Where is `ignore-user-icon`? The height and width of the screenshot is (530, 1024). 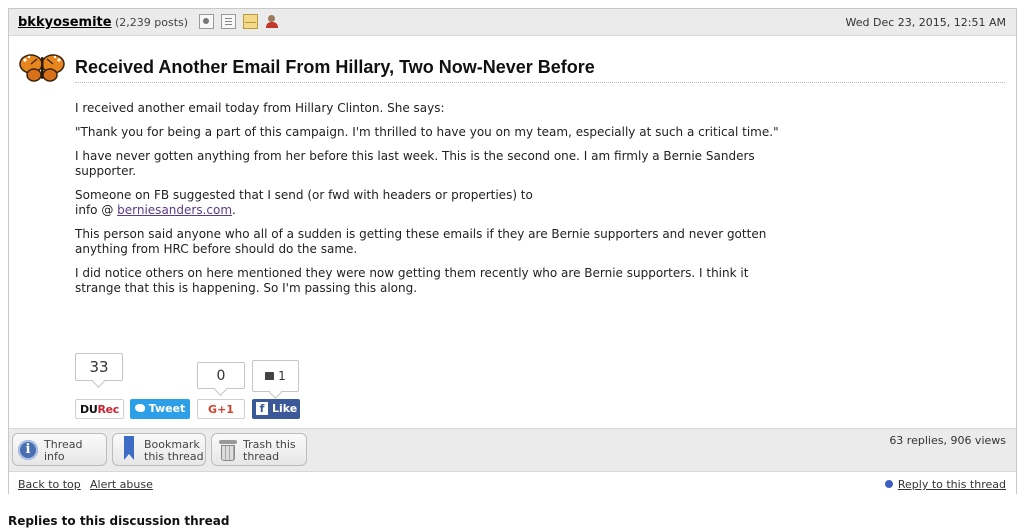
ignore-user-icon is located at coordinates (272, 21).